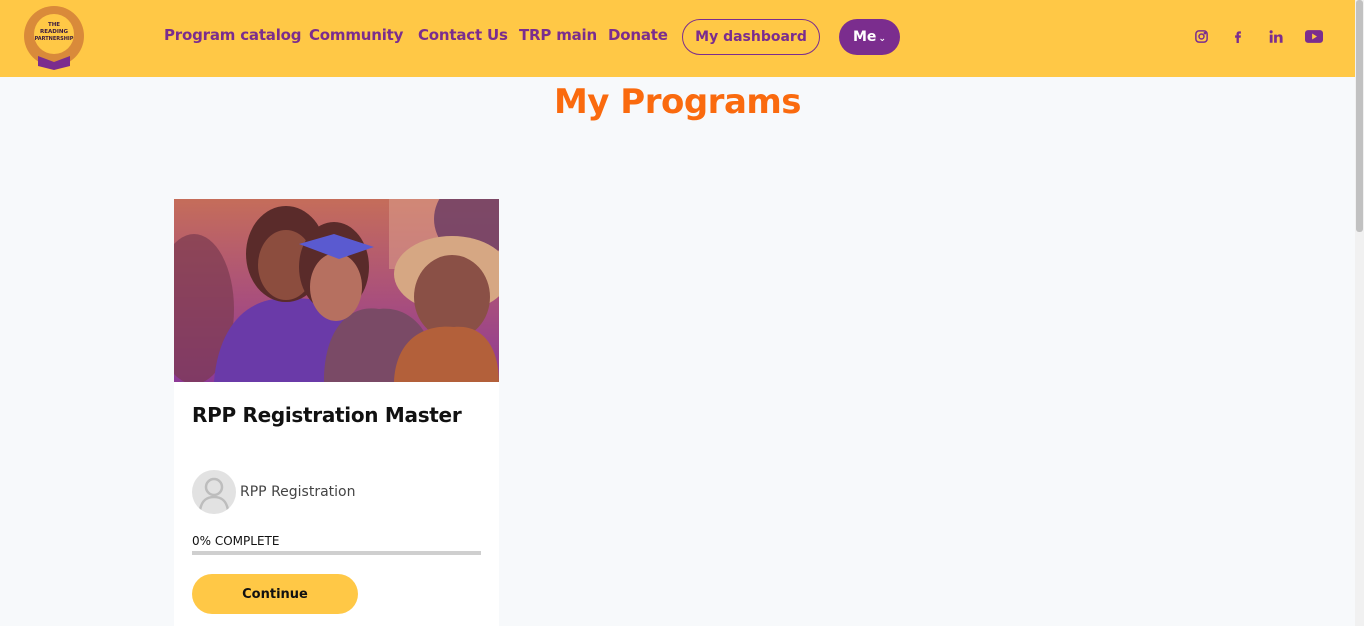 The image size is (1364, 626). Describe the element at coordinates (1276, 36) in the screenshot. I see `linkedin-icon` at that location.